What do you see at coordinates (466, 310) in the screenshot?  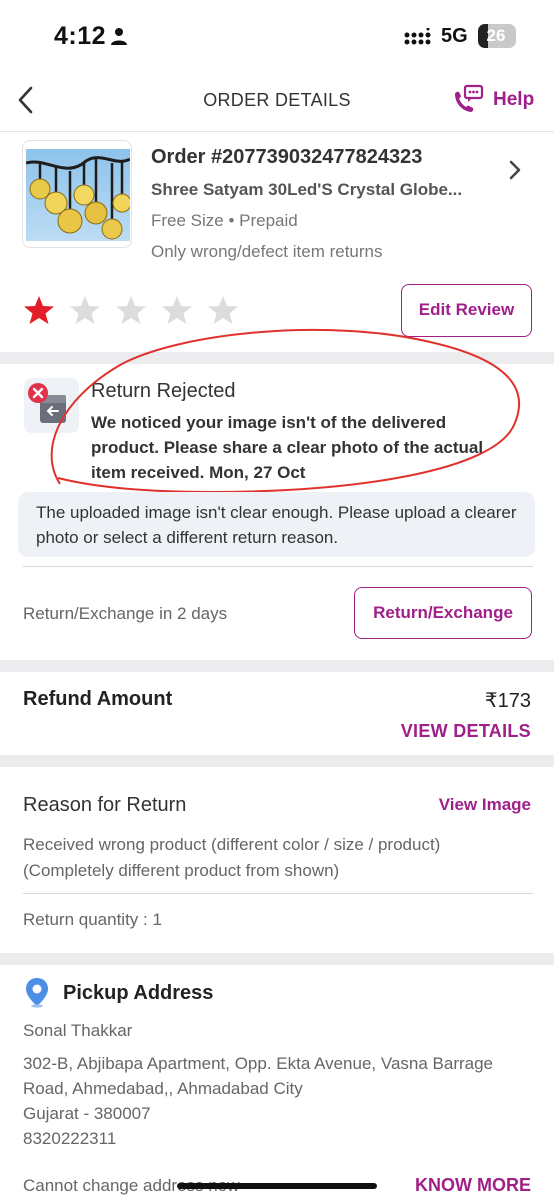 I see `edit-review-button: Edit Review` at bounding box center [466, 310].